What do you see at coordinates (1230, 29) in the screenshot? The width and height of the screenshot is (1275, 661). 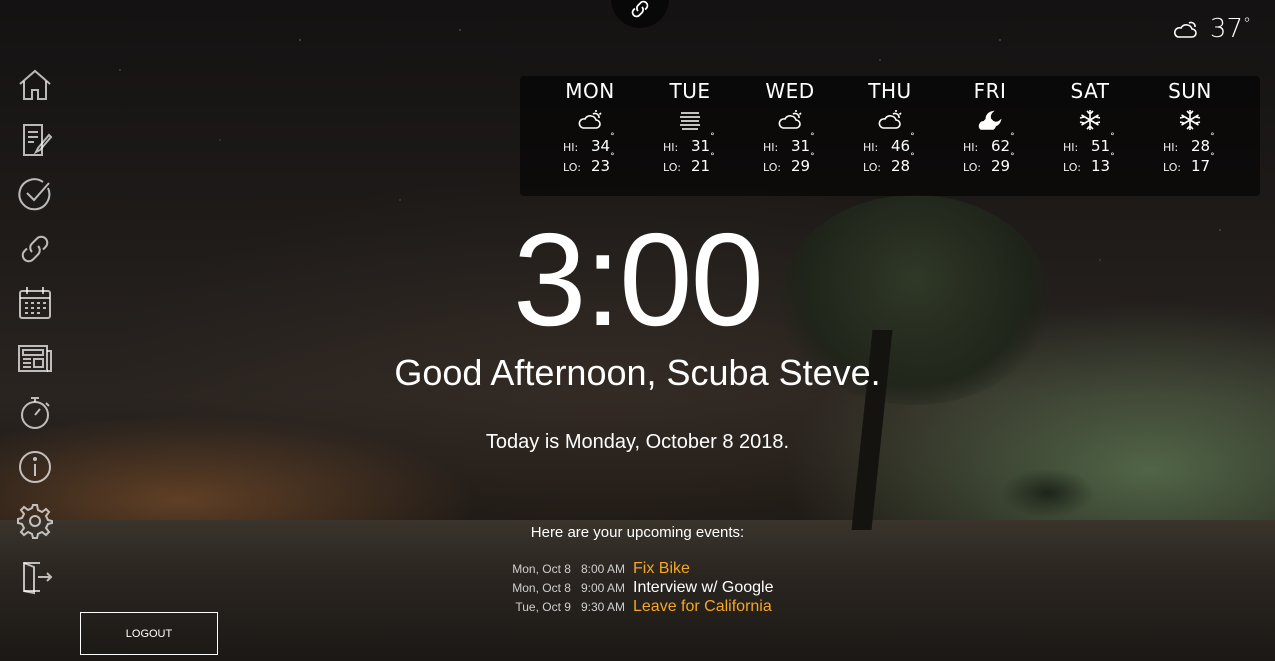 I see `current-temp: 37°` at bounding box center [1230, 29].